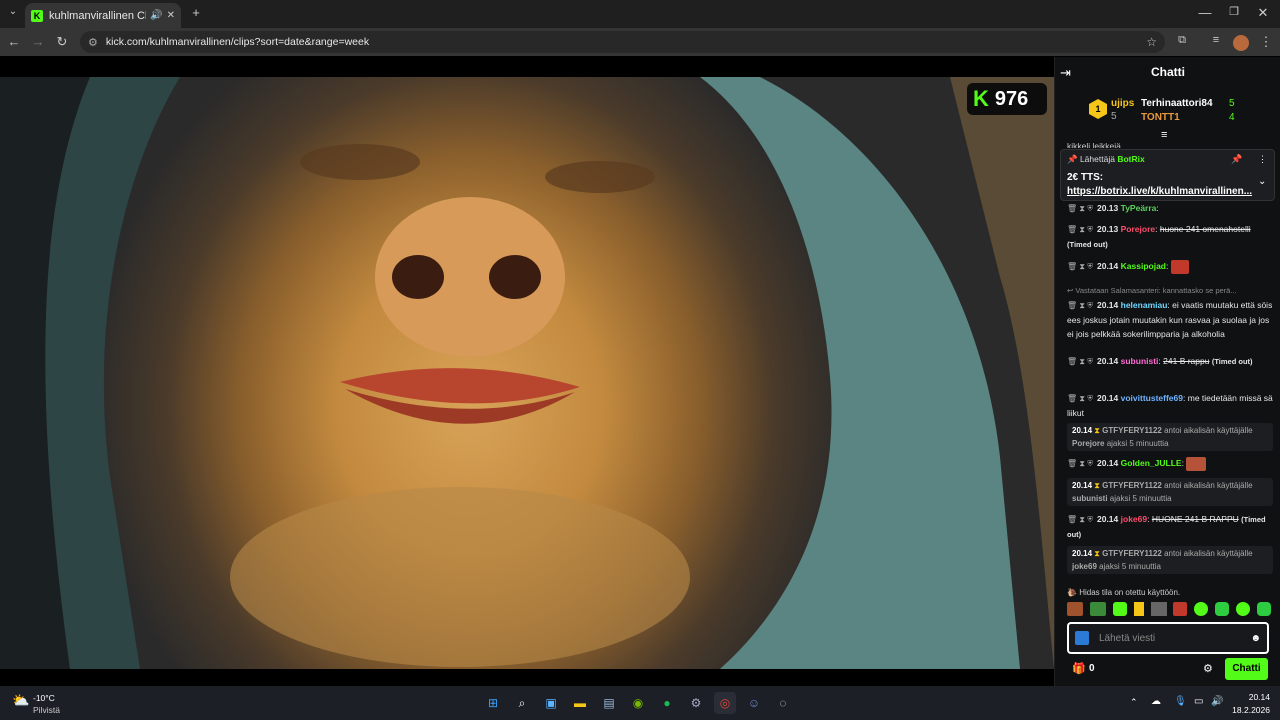  I want to click on message-user: TyPeärra, so click(1139, 208).